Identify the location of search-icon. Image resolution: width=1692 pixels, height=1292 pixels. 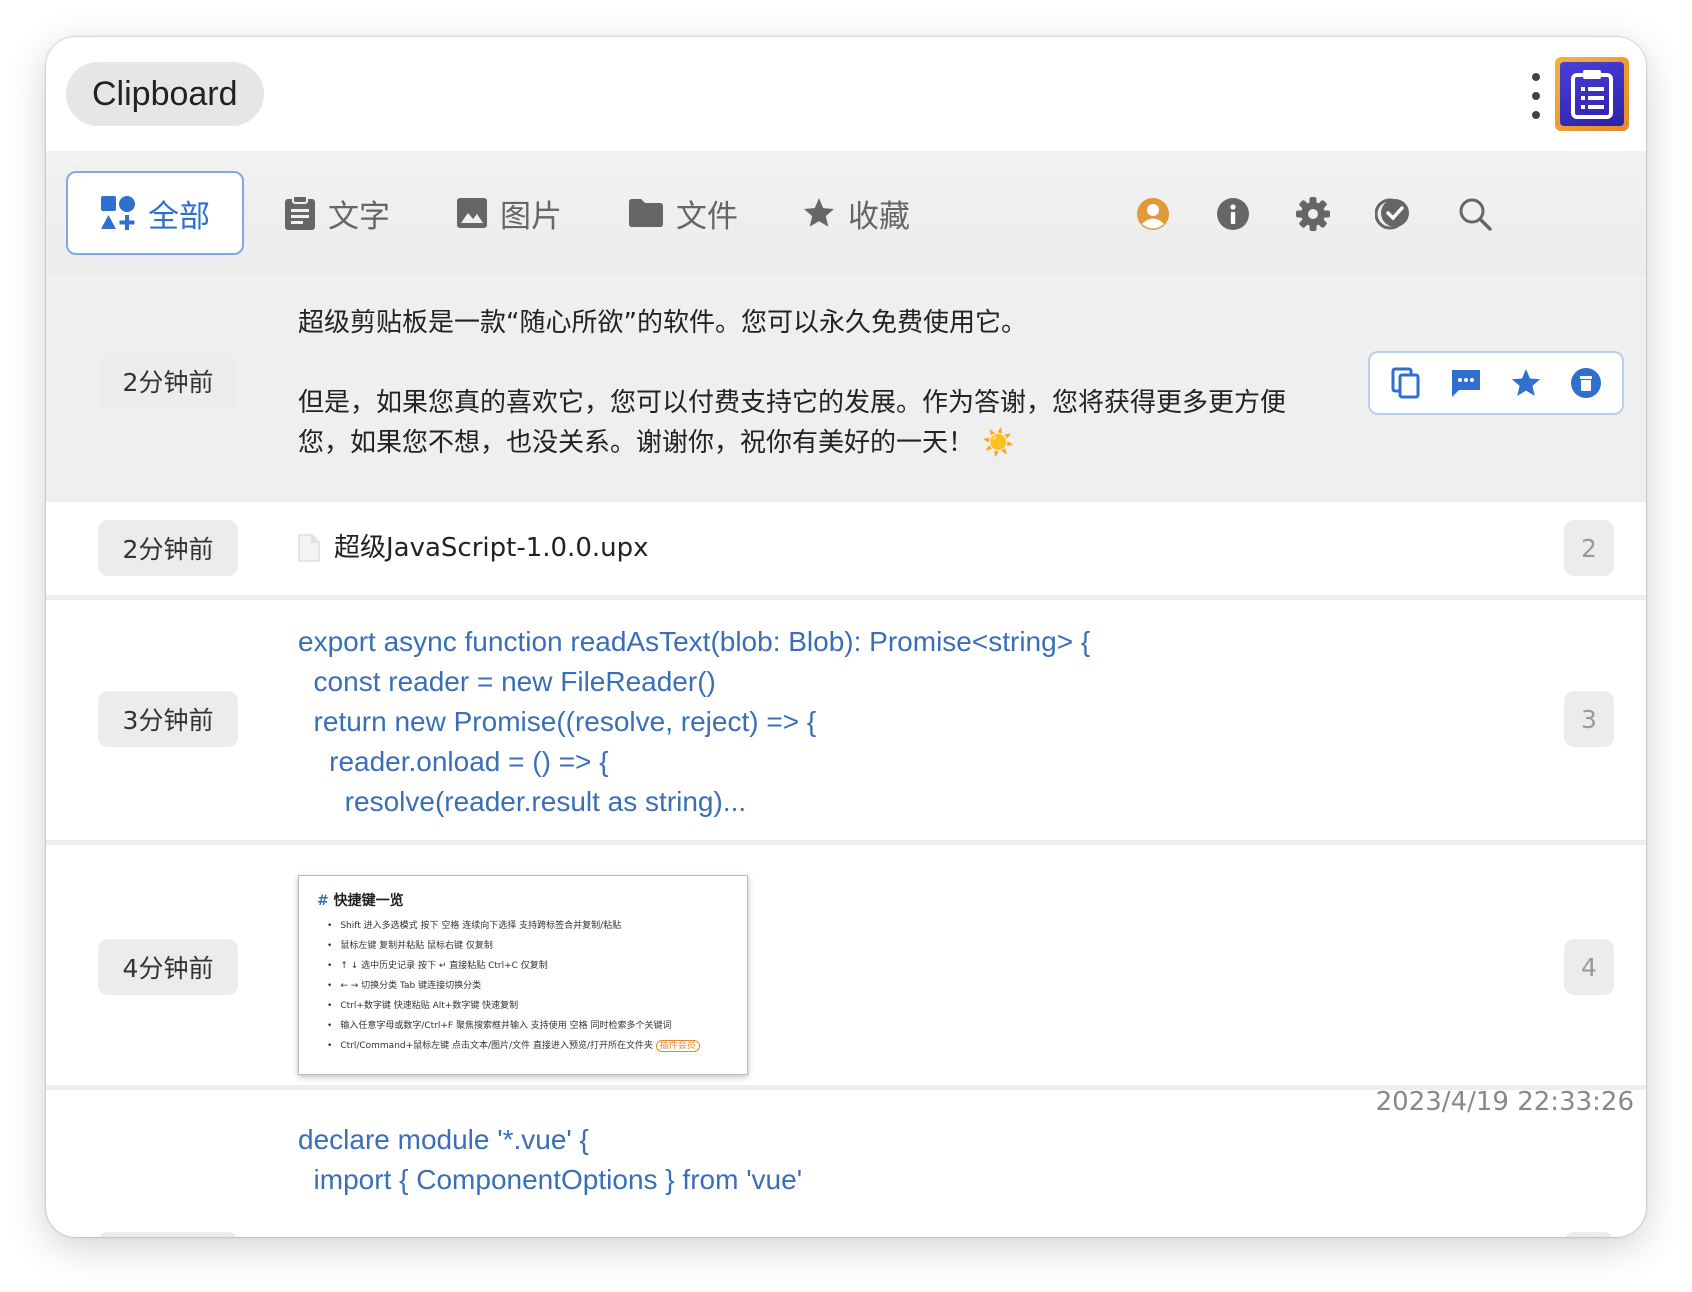
(1475, 214).